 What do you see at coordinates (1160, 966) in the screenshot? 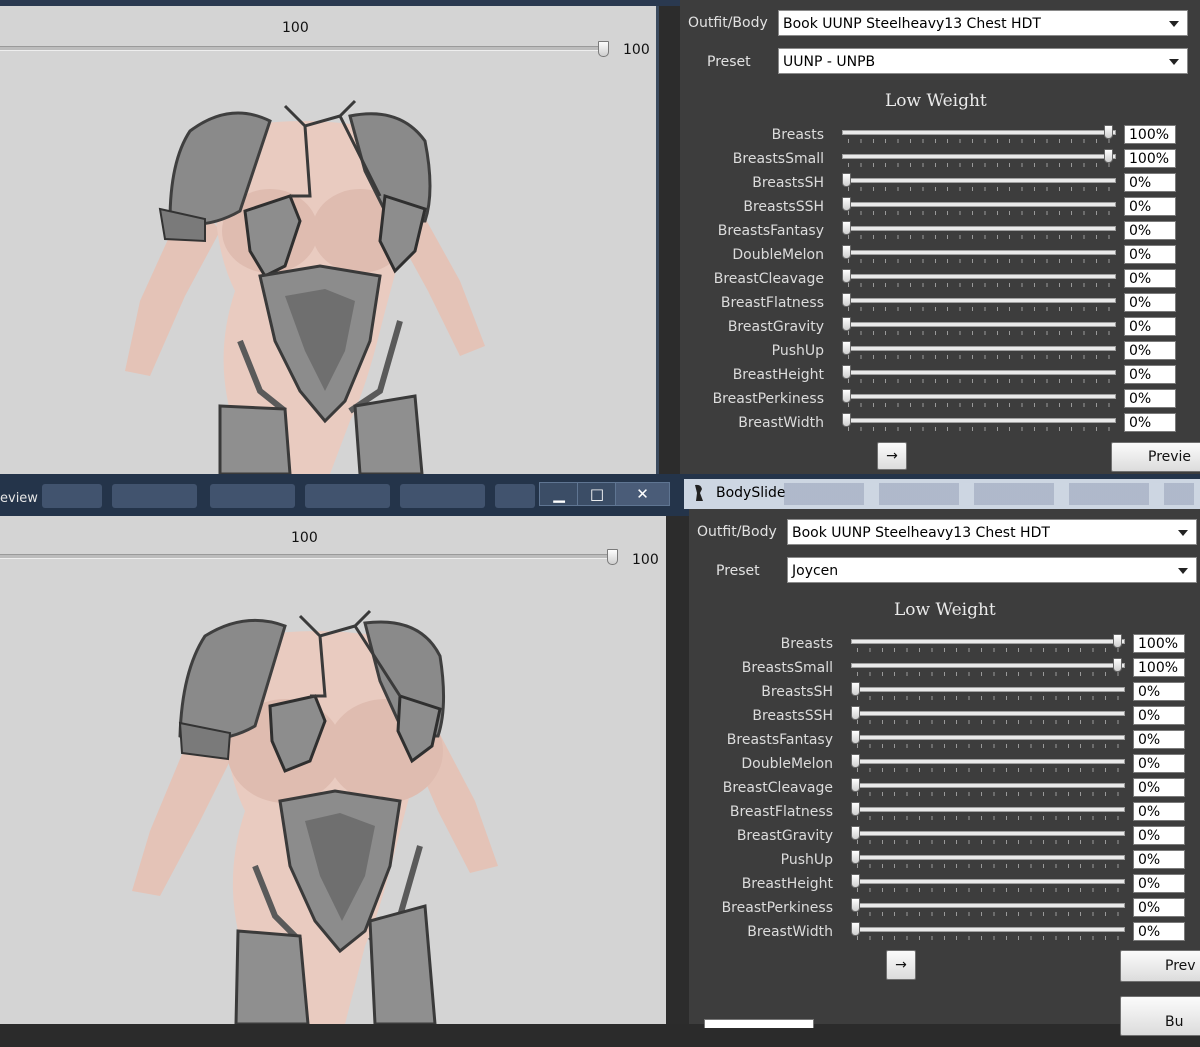
I see `preview-button: Prev` at bounding box center [1160, 966].